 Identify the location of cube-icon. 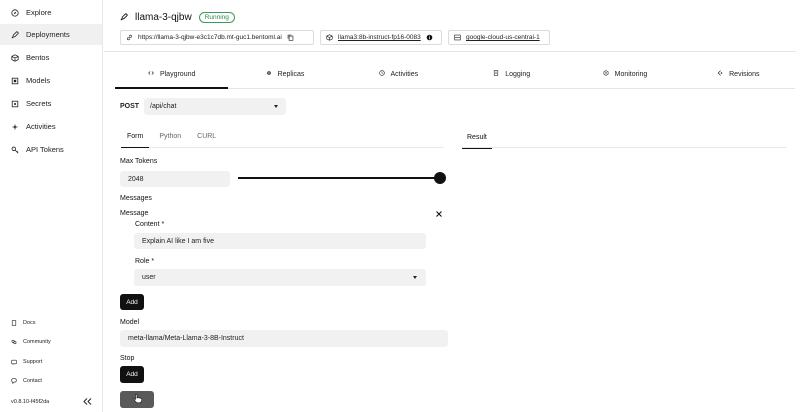
(15, 81).